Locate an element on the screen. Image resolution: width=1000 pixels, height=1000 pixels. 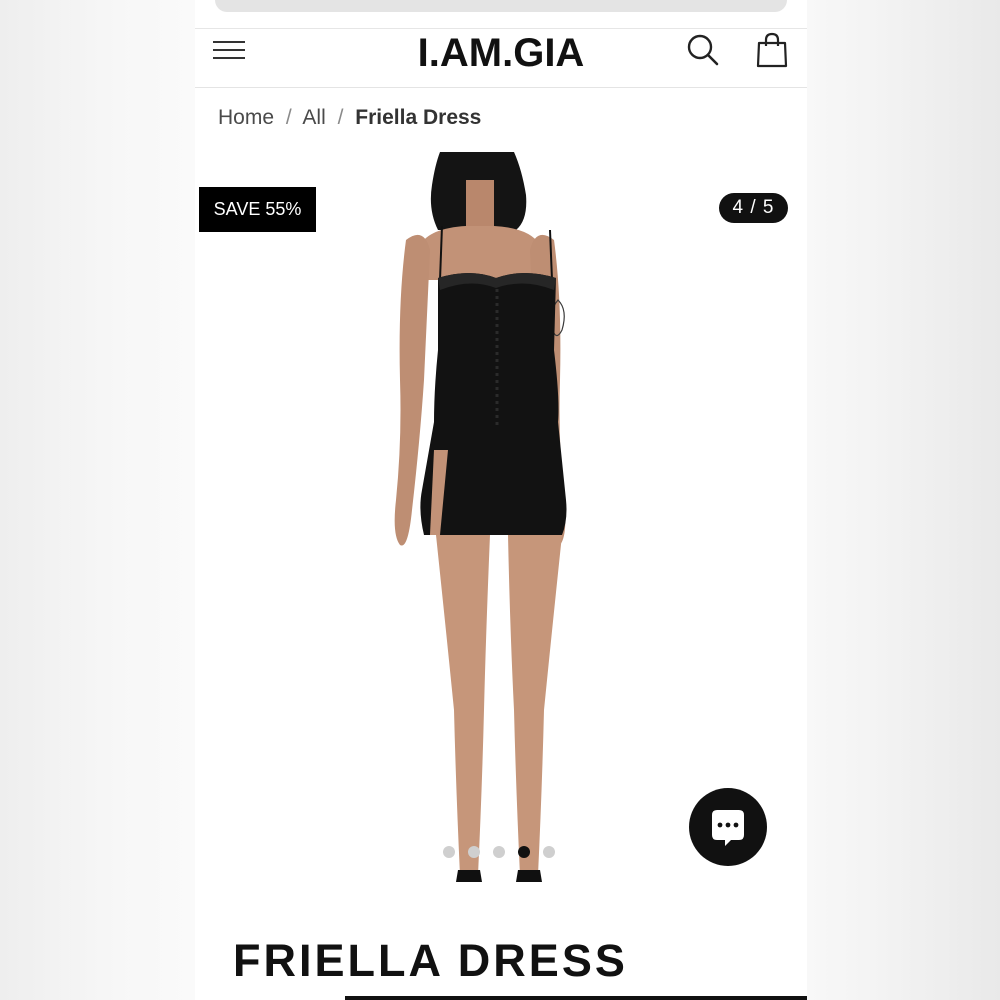
breadcrumb-all-link: All is located at coordinates (313, 117).